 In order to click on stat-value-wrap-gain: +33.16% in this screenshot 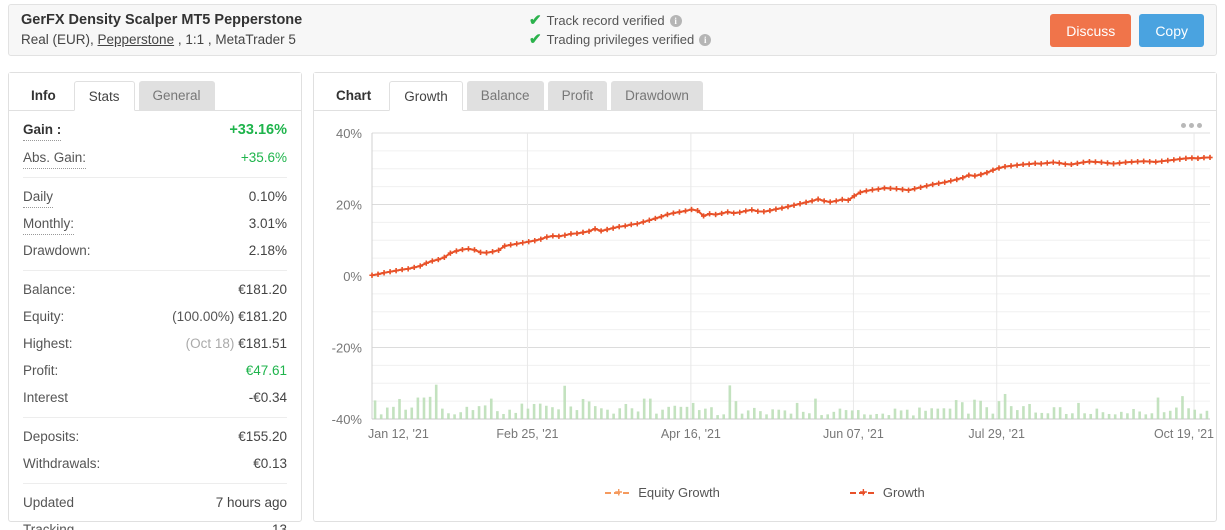, I will do `click(258, 130)`.